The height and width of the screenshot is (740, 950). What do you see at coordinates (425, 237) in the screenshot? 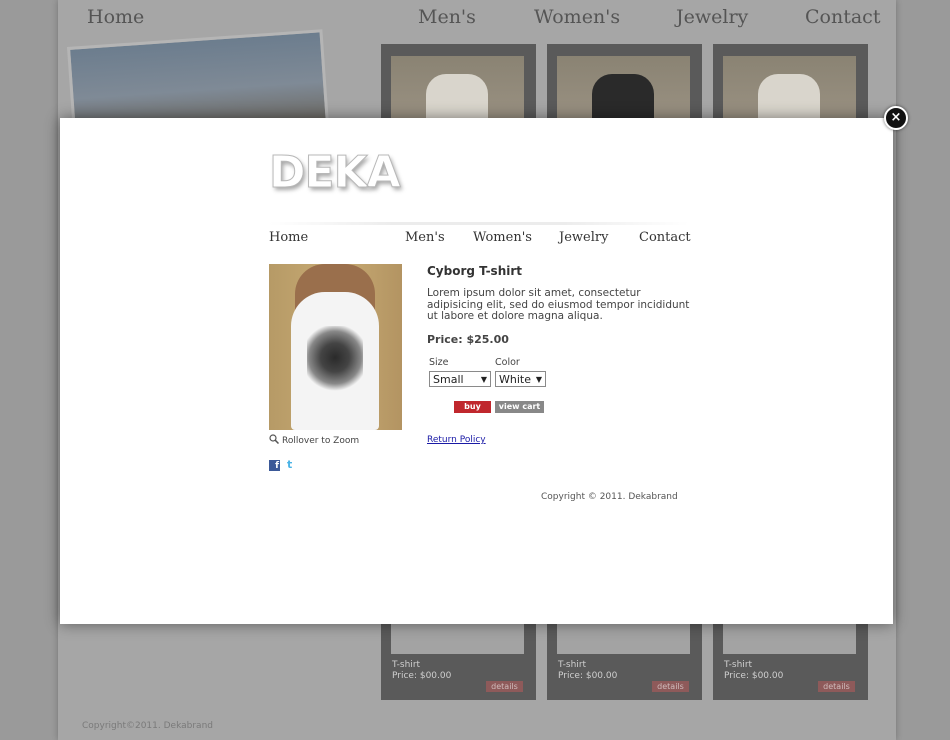
I see `nav-mens: Men's` at bounding box center [425, 237].